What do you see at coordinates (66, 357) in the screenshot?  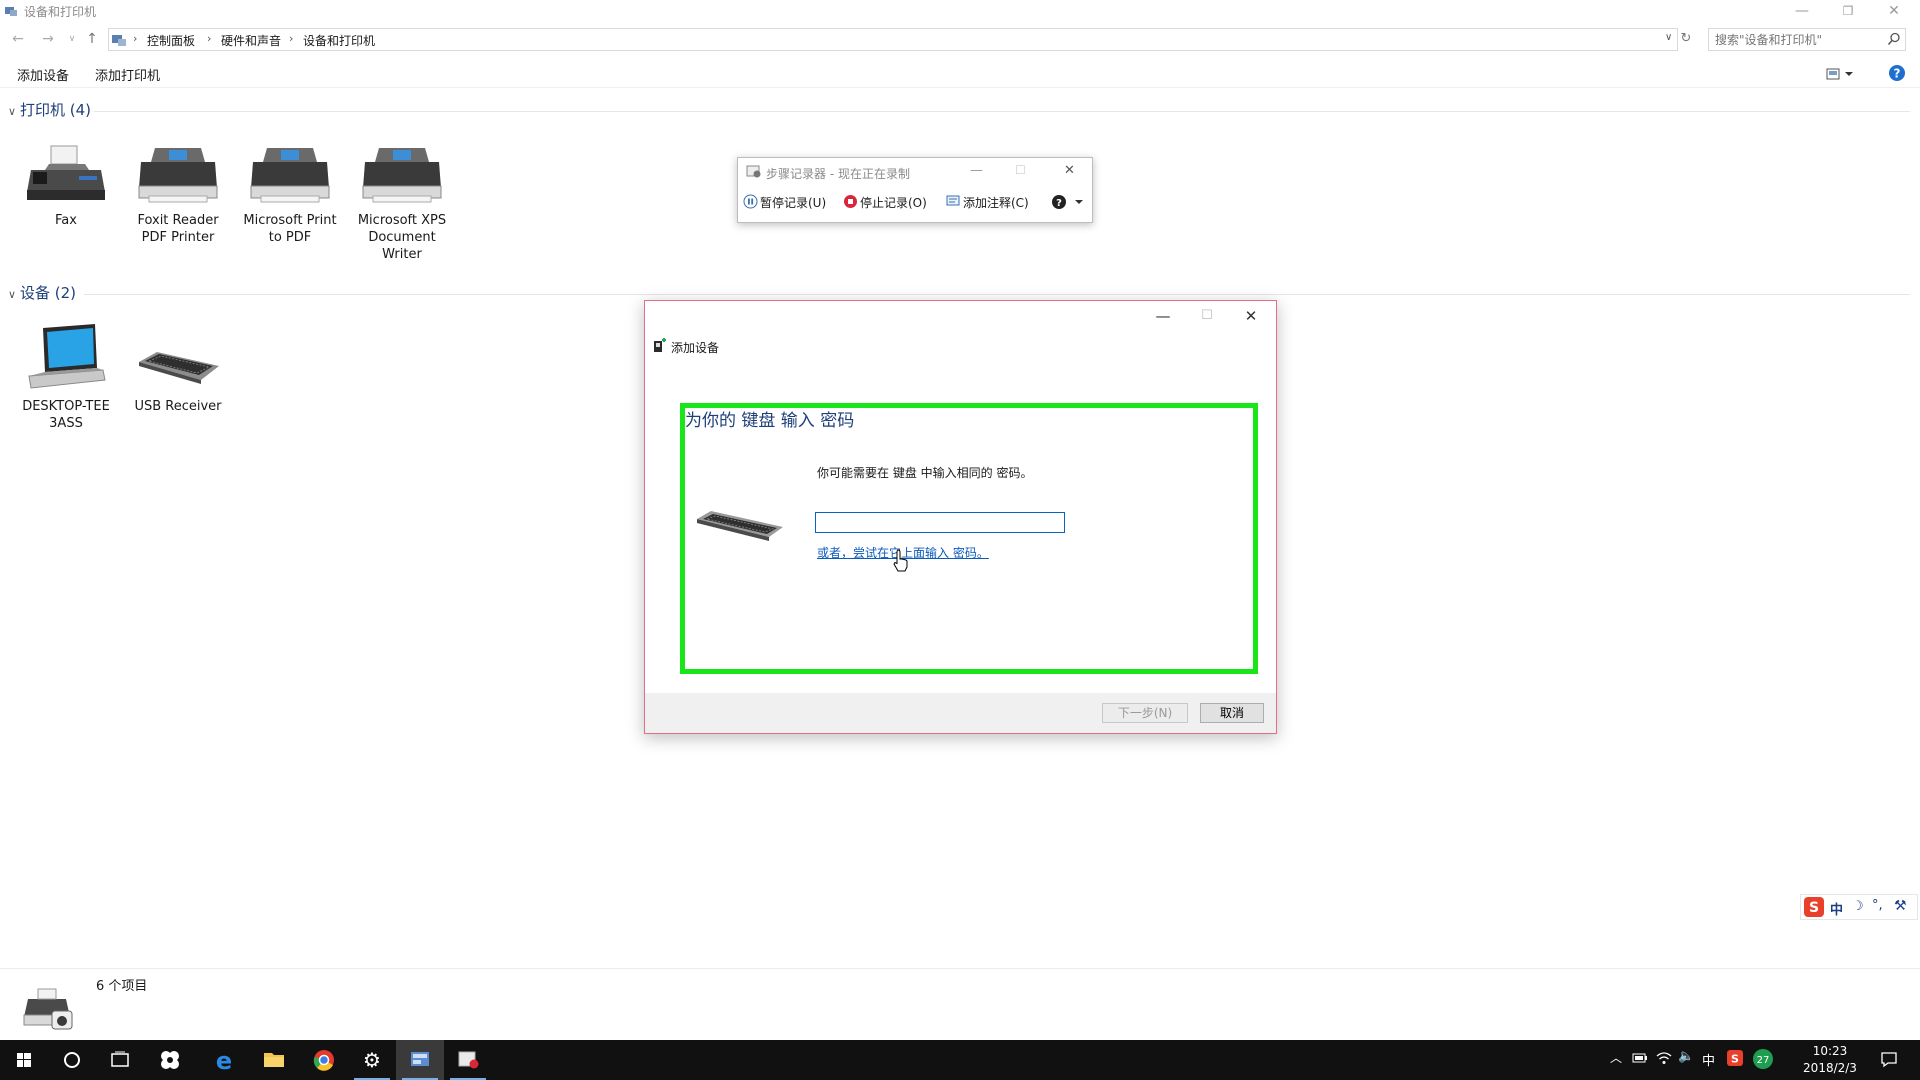 I see `laptop-icon` at bounding box center [66, 357].